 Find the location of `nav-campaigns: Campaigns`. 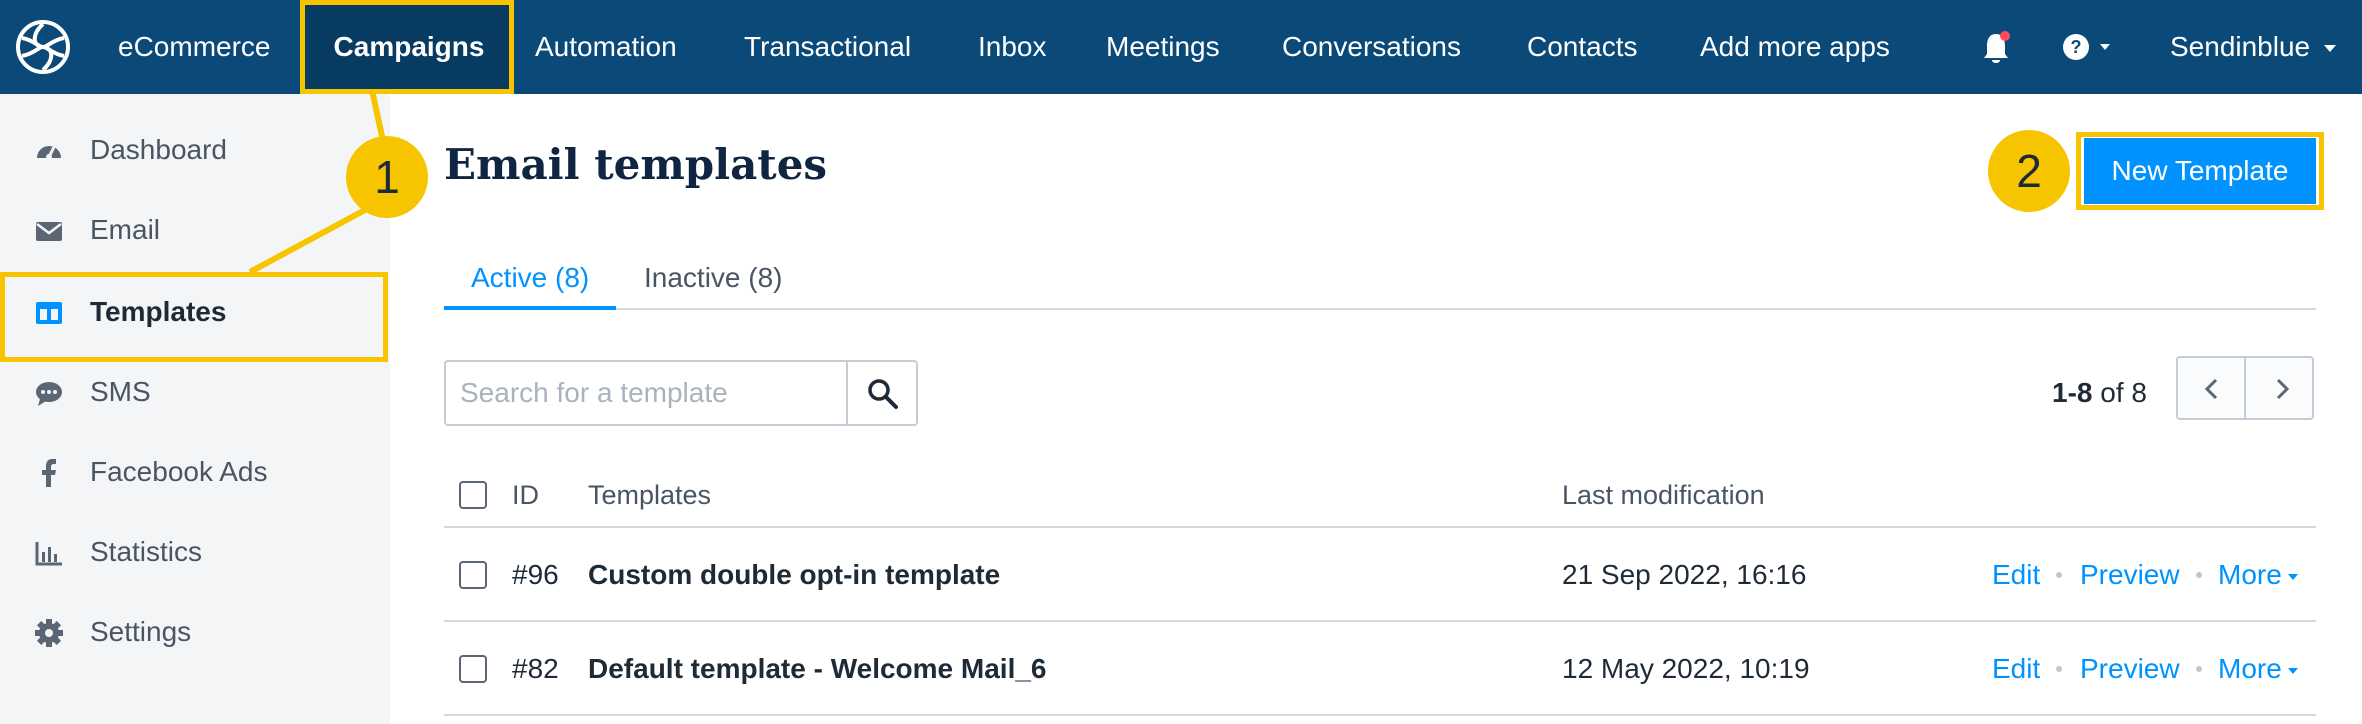

nav-campaigns: Campaigns is located at coordinates (409, 47).